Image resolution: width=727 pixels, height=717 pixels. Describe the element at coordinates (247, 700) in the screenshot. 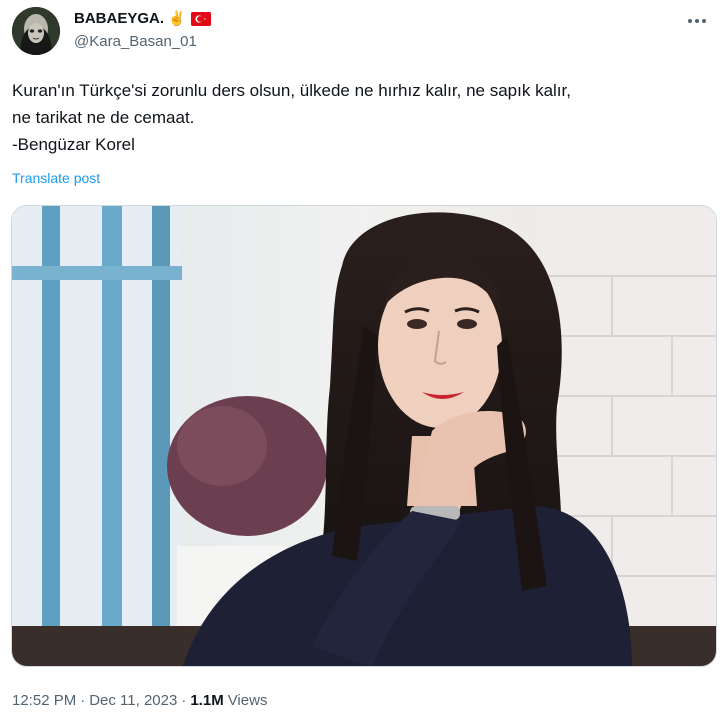

I see `views-label: Views` at that location.